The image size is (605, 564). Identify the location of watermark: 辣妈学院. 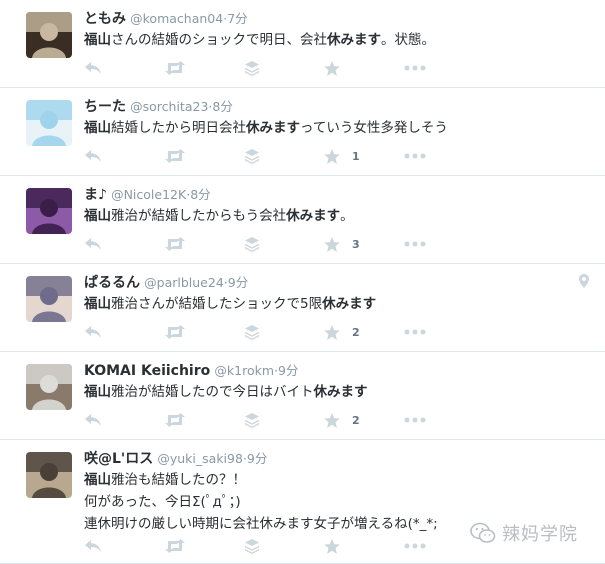
(524, 533).